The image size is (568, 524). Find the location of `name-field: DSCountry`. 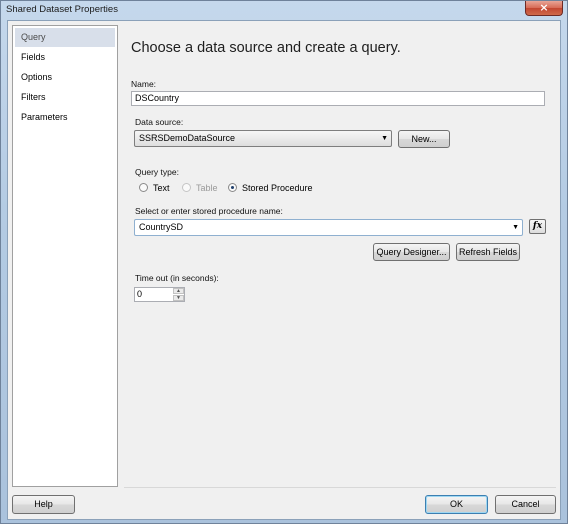

name-field: DSCountry is located at coordinates (338, 98).